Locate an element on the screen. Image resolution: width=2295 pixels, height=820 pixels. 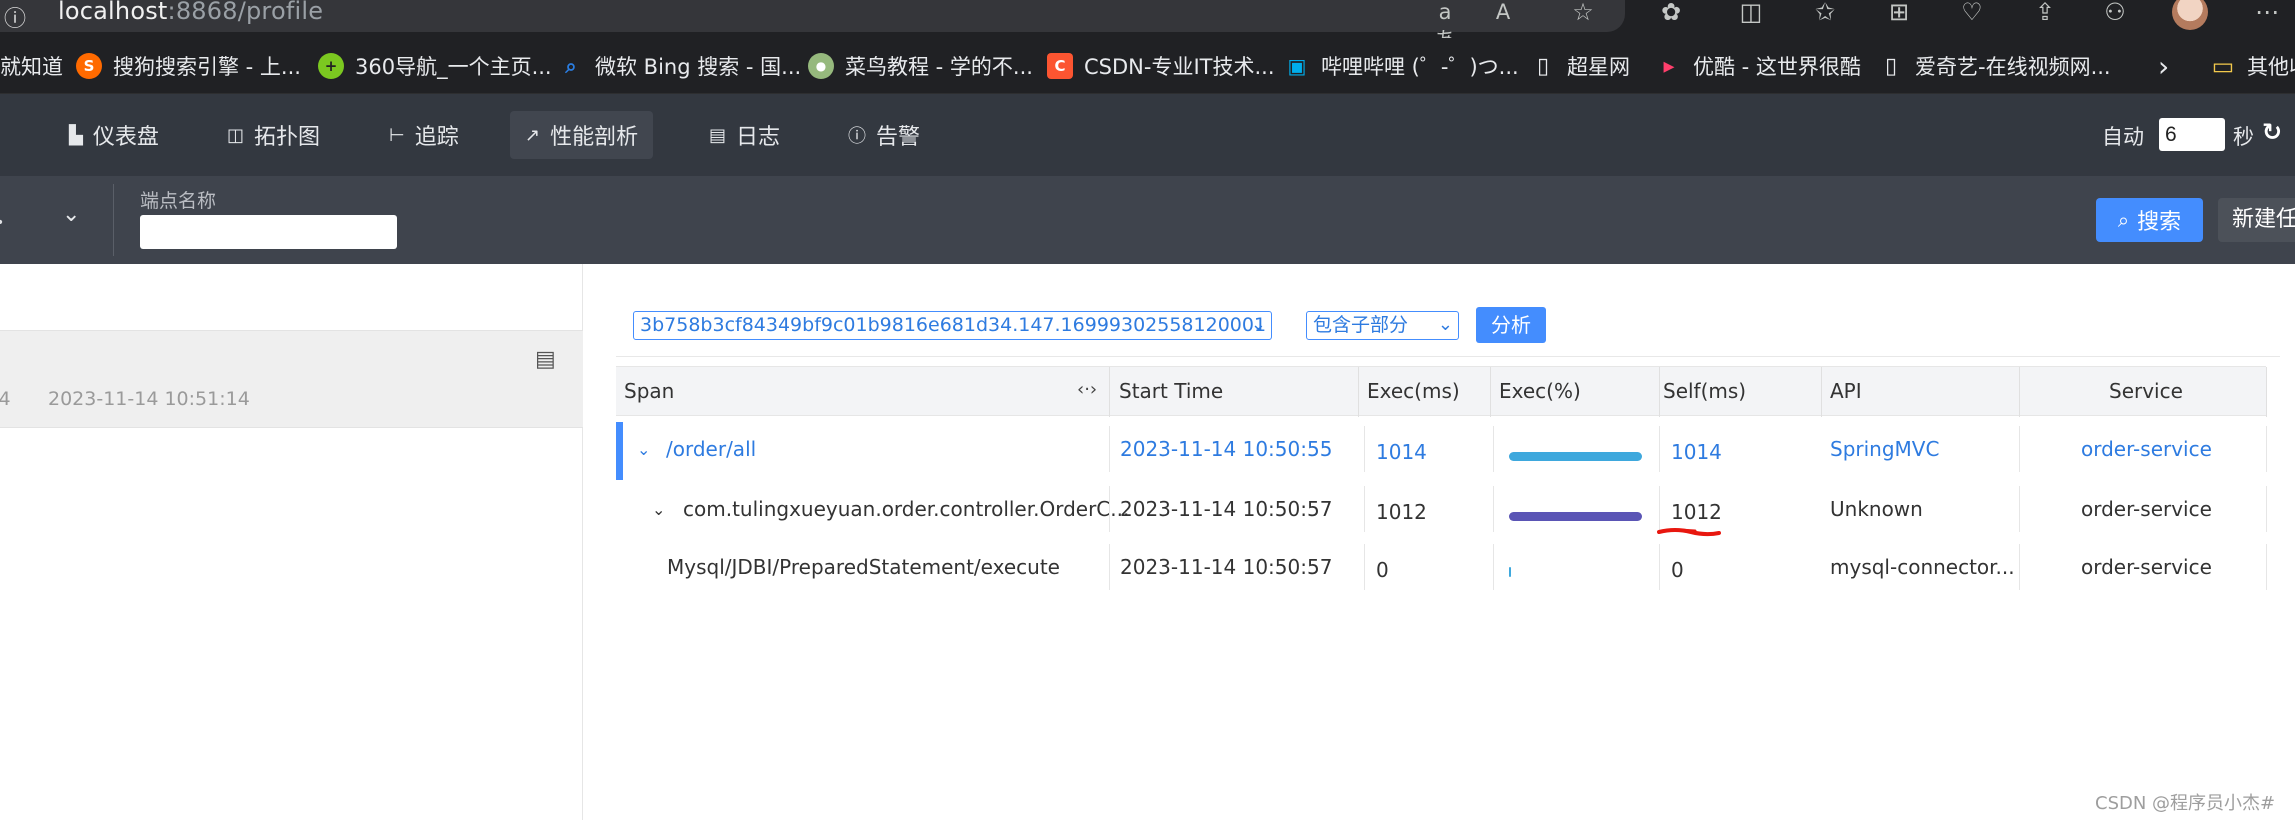
nav-item-log: ▤ 日志 is located at coordinates (744, 135).